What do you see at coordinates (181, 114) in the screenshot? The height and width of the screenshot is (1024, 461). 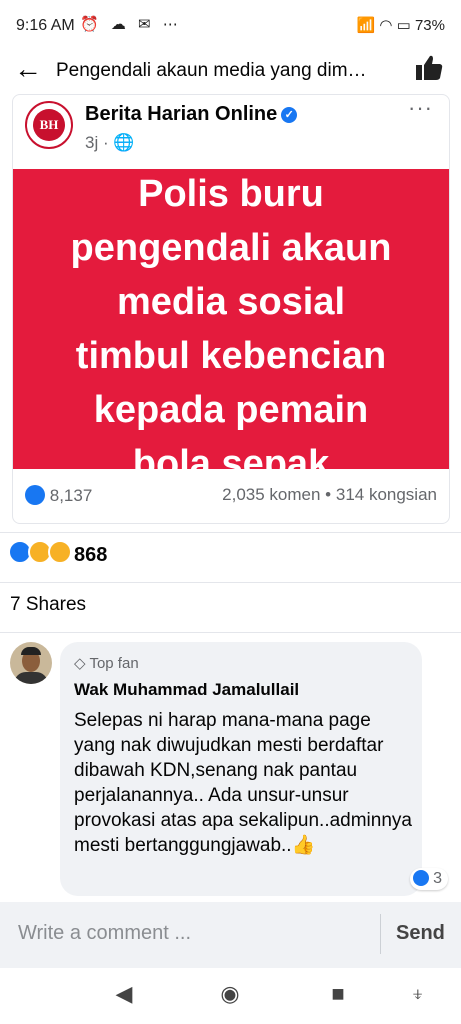 I see `page-name-text: Berita Harian Online` at bounding box center [181, 114].